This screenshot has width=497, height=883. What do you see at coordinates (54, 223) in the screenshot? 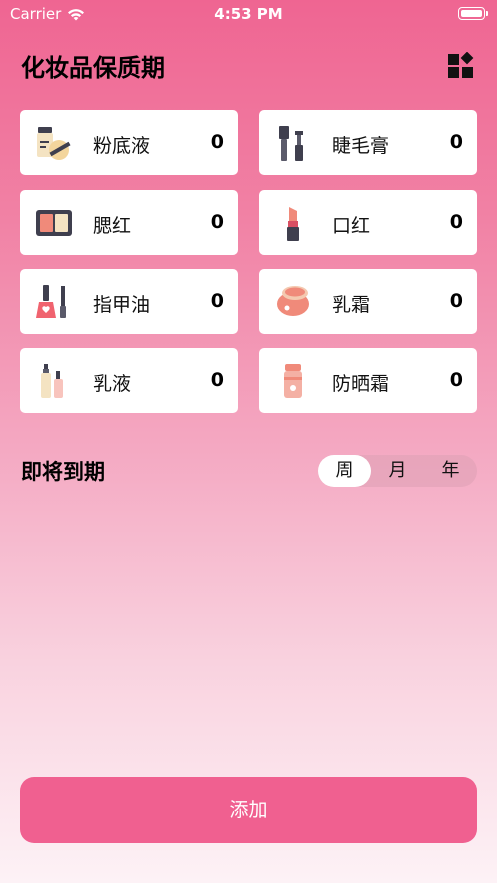
I see `blush-icon` at bounding box center [54, 223].